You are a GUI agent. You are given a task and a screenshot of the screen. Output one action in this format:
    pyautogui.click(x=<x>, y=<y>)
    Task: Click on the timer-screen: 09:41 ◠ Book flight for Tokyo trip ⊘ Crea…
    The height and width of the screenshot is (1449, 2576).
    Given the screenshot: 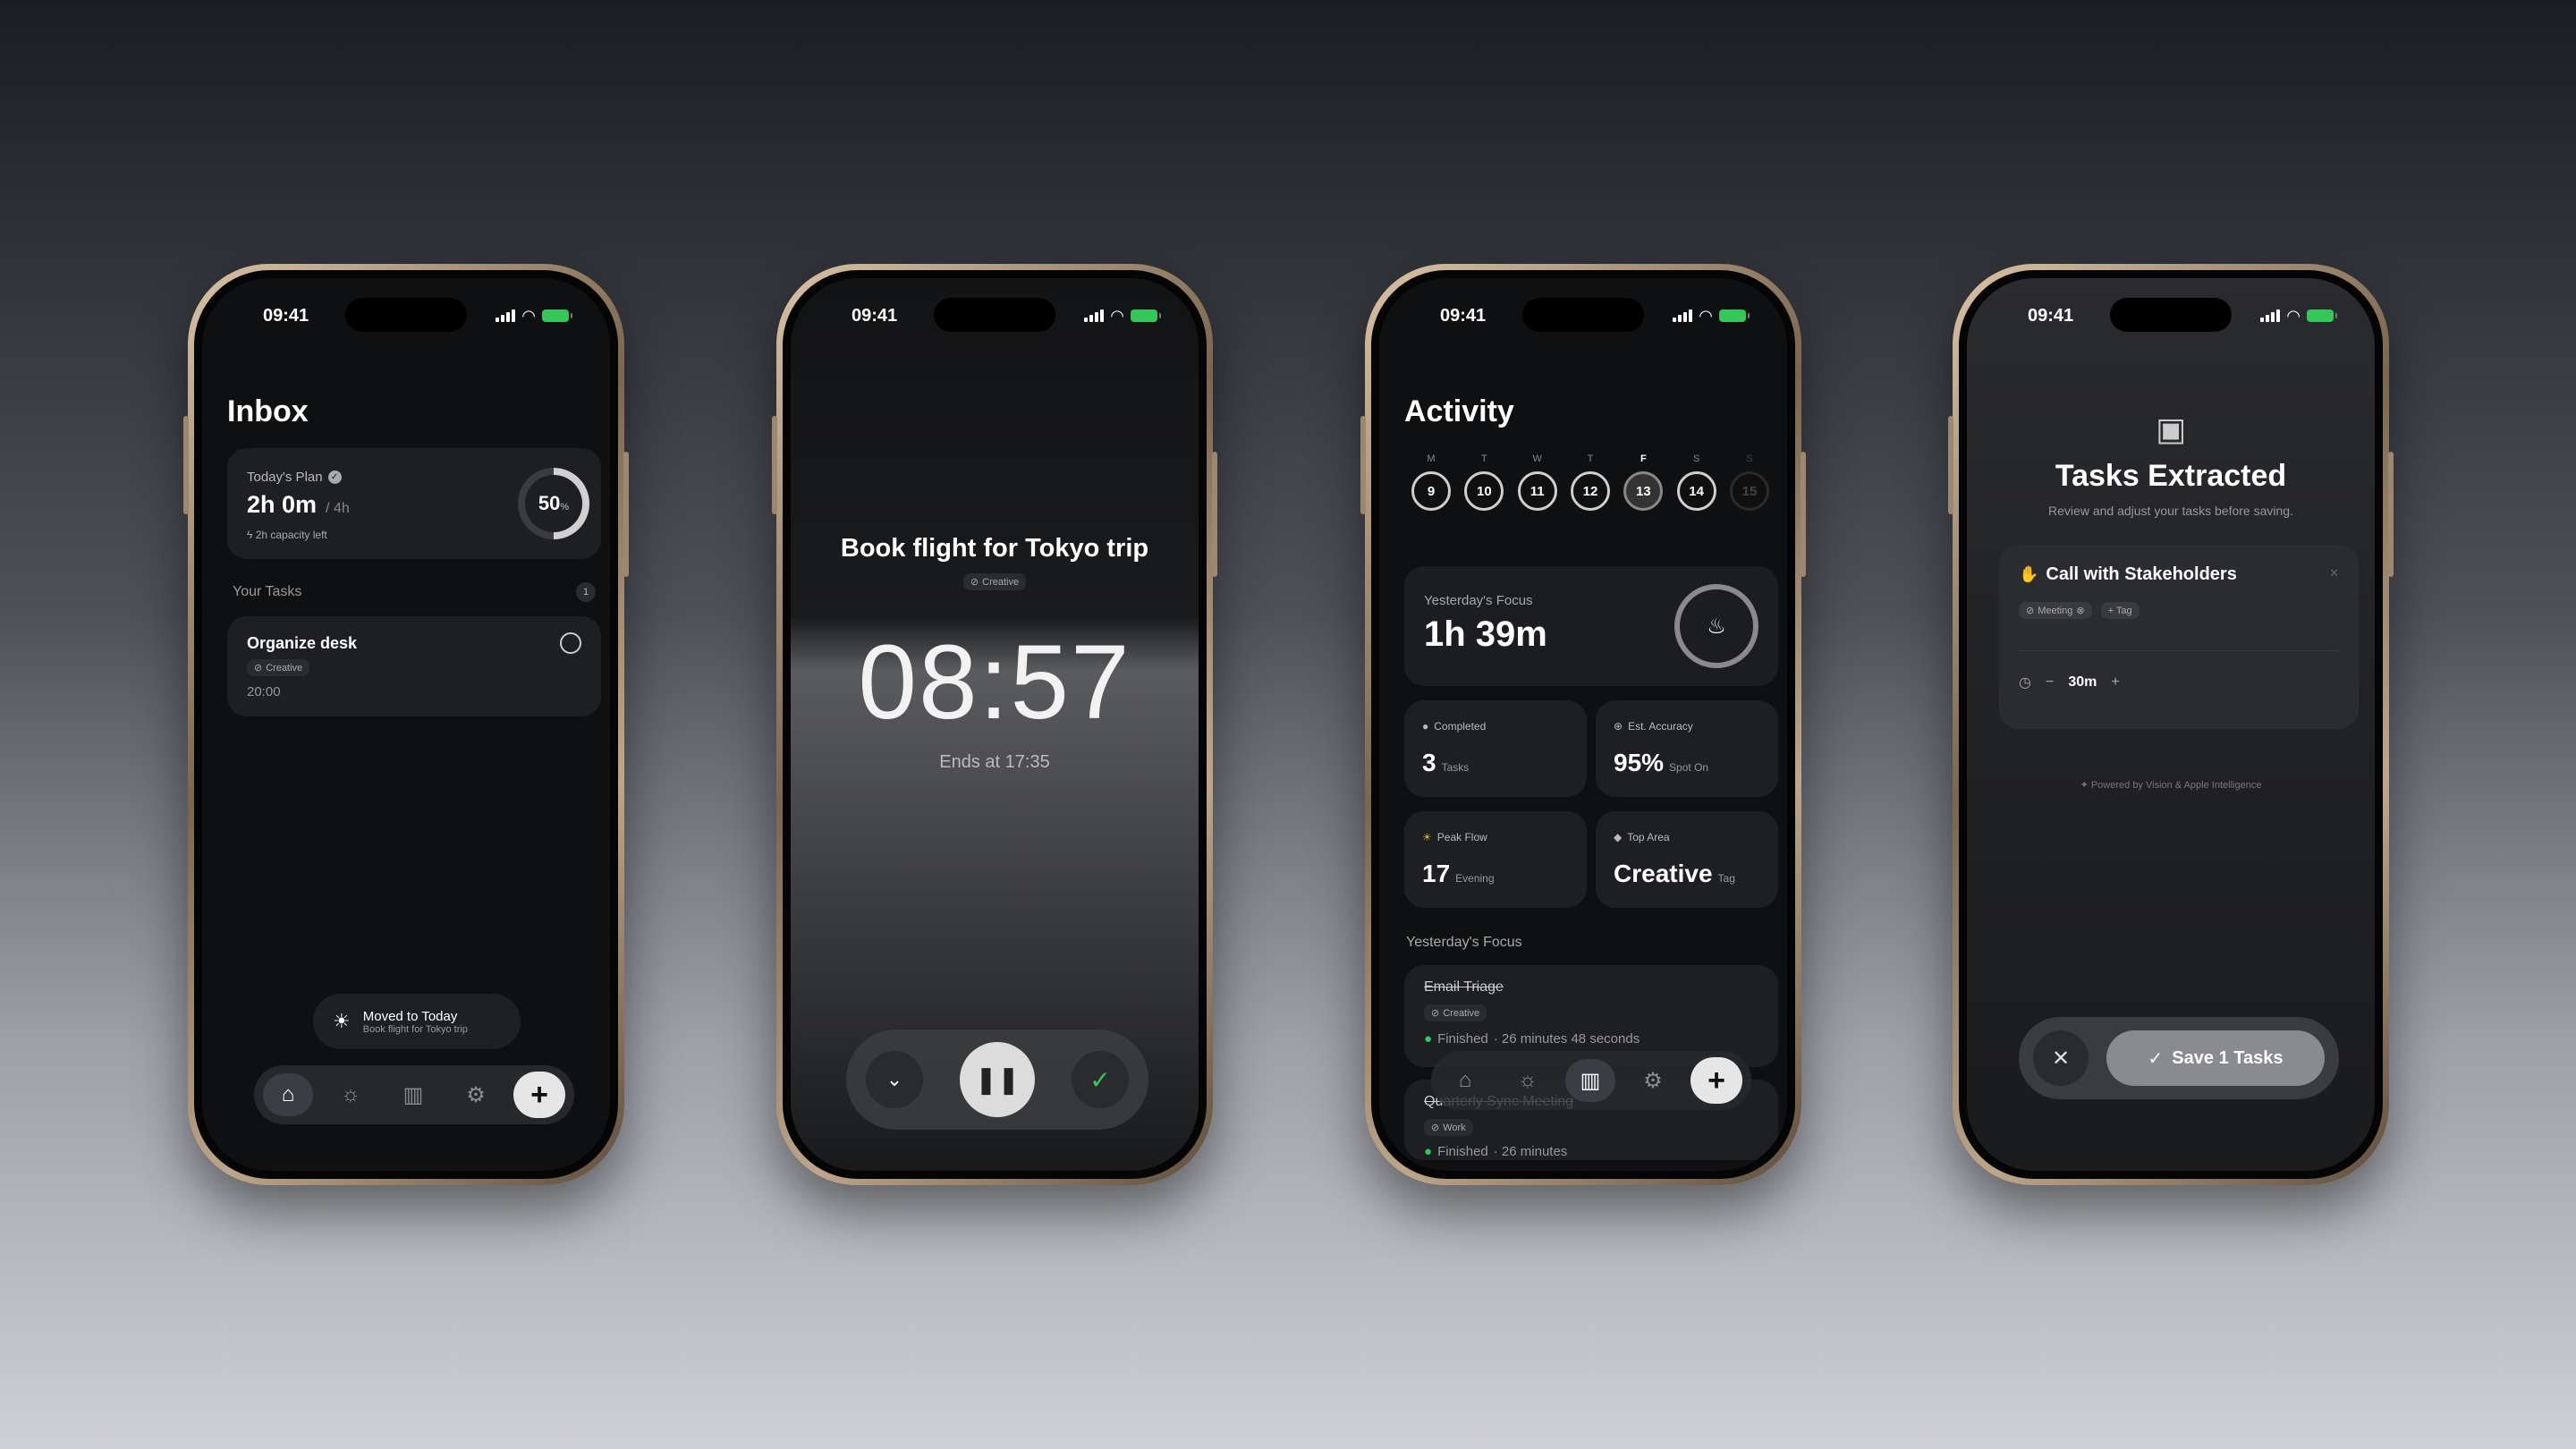 What is the action you would take?
    pyautogui.click(x=995, y=724)
    